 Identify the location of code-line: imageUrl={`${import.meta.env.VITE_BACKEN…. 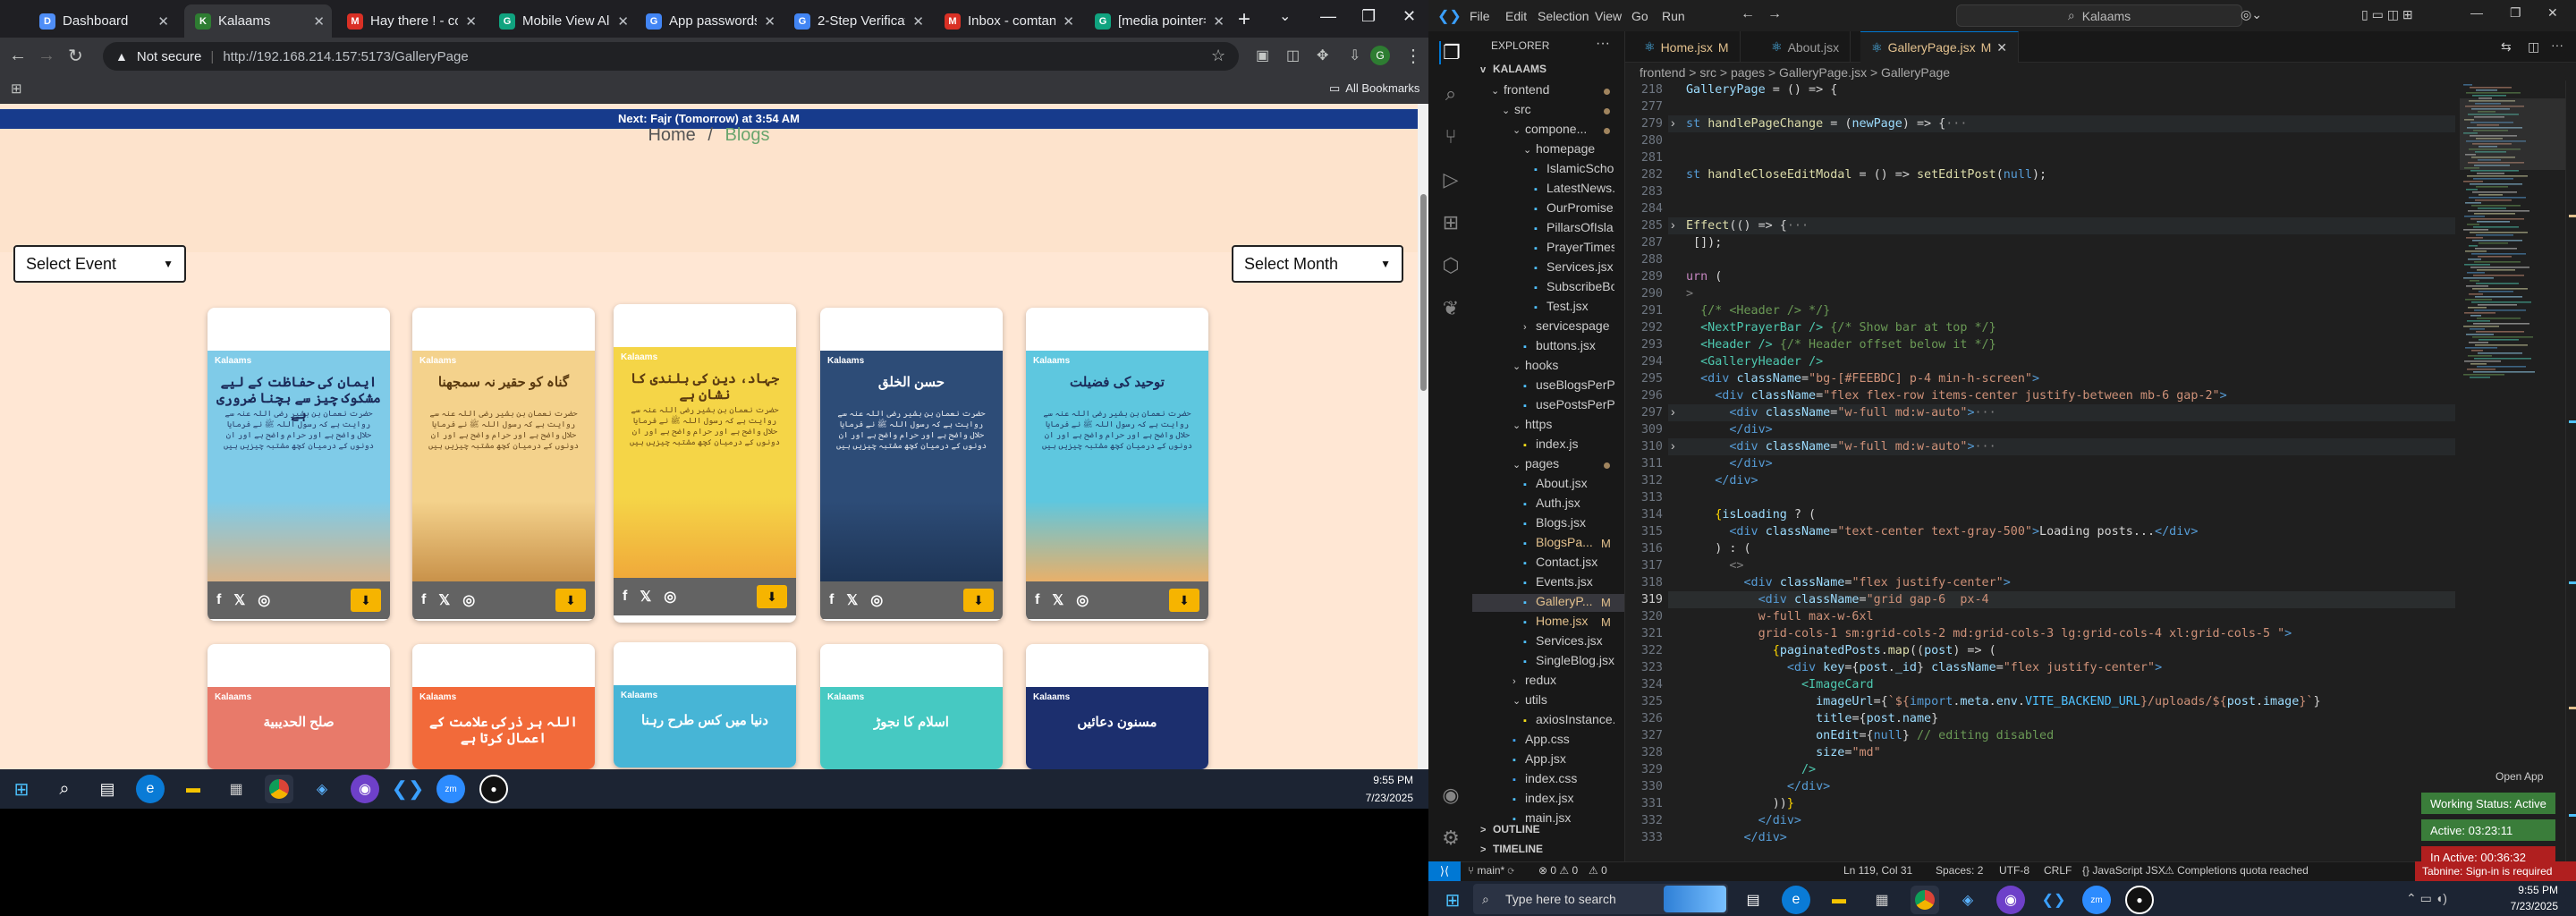
(2003, 701).